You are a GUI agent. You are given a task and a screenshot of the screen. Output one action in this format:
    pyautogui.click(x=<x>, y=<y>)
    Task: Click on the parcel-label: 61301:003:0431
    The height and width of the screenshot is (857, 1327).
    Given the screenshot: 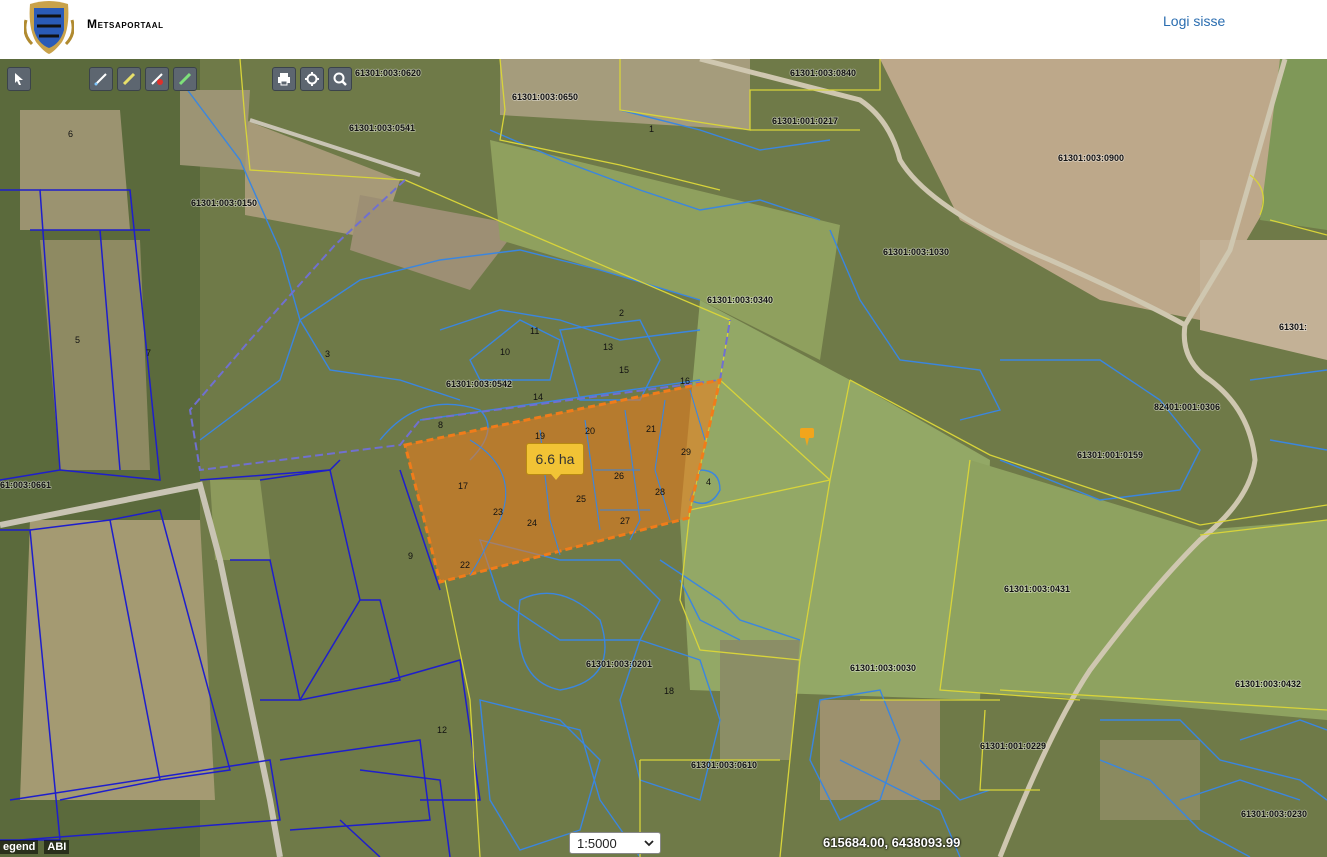 What is the action you would take?
    pyautogui.click(x=1037, y=589)
    